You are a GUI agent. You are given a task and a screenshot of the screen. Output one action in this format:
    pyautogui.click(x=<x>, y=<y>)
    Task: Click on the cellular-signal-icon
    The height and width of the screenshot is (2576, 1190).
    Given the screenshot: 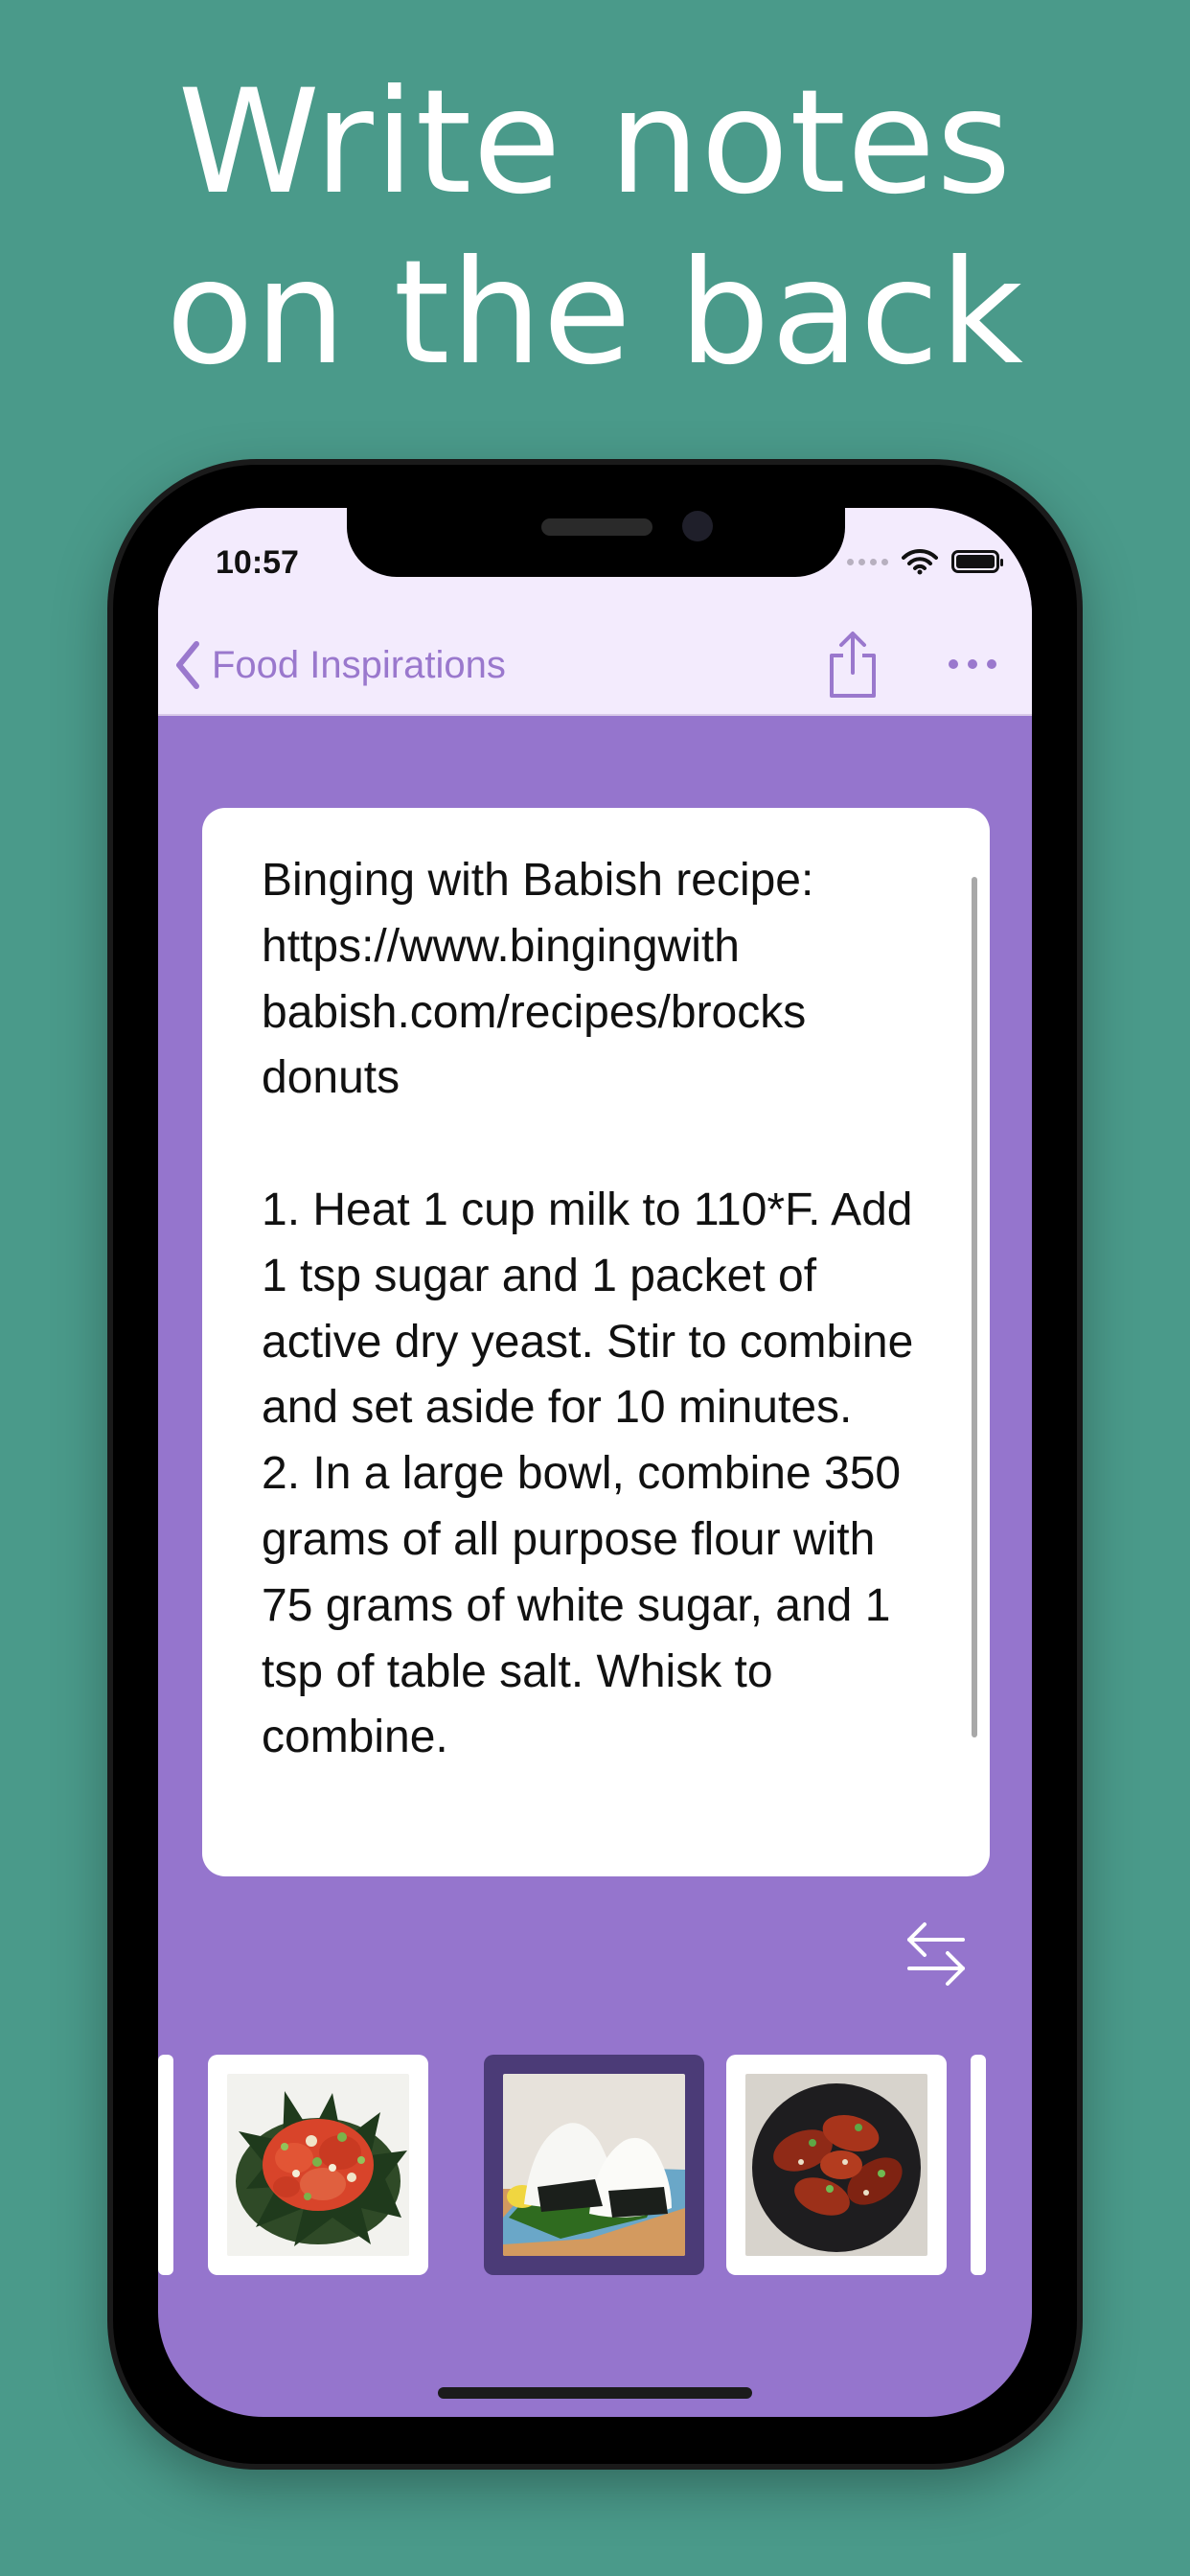 What is the action you would take?
    pyautogui.click(x=868, y=561)
    